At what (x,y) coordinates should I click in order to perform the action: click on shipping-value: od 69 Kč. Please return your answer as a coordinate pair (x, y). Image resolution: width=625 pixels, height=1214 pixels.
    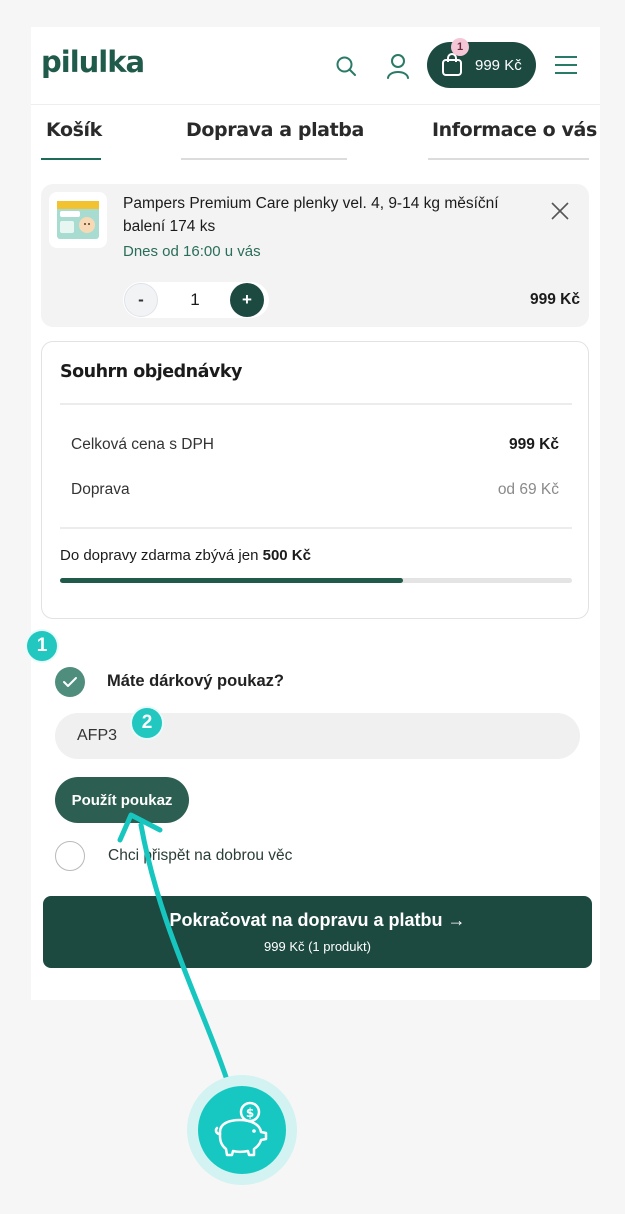
    Looking at the image, I should click on (528, 489).